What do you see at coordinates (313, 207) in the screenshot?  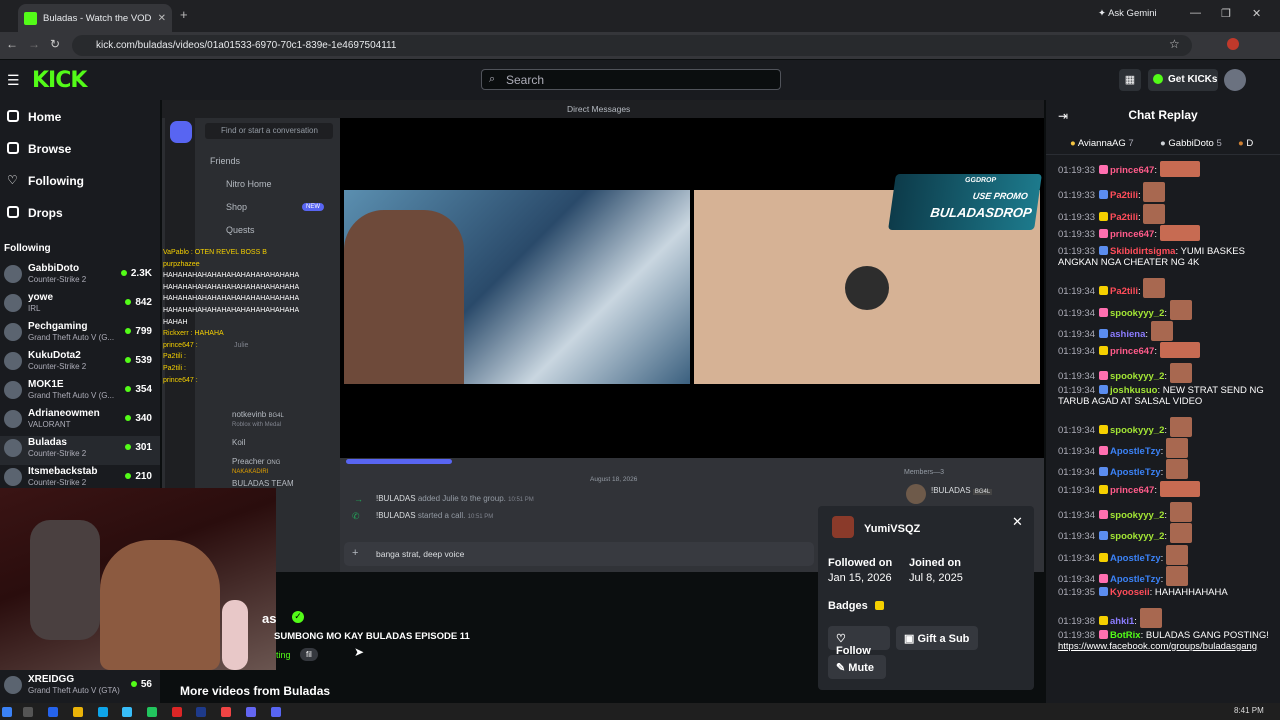 I see `new-badge: NEW` at bounding box center [313, 207].